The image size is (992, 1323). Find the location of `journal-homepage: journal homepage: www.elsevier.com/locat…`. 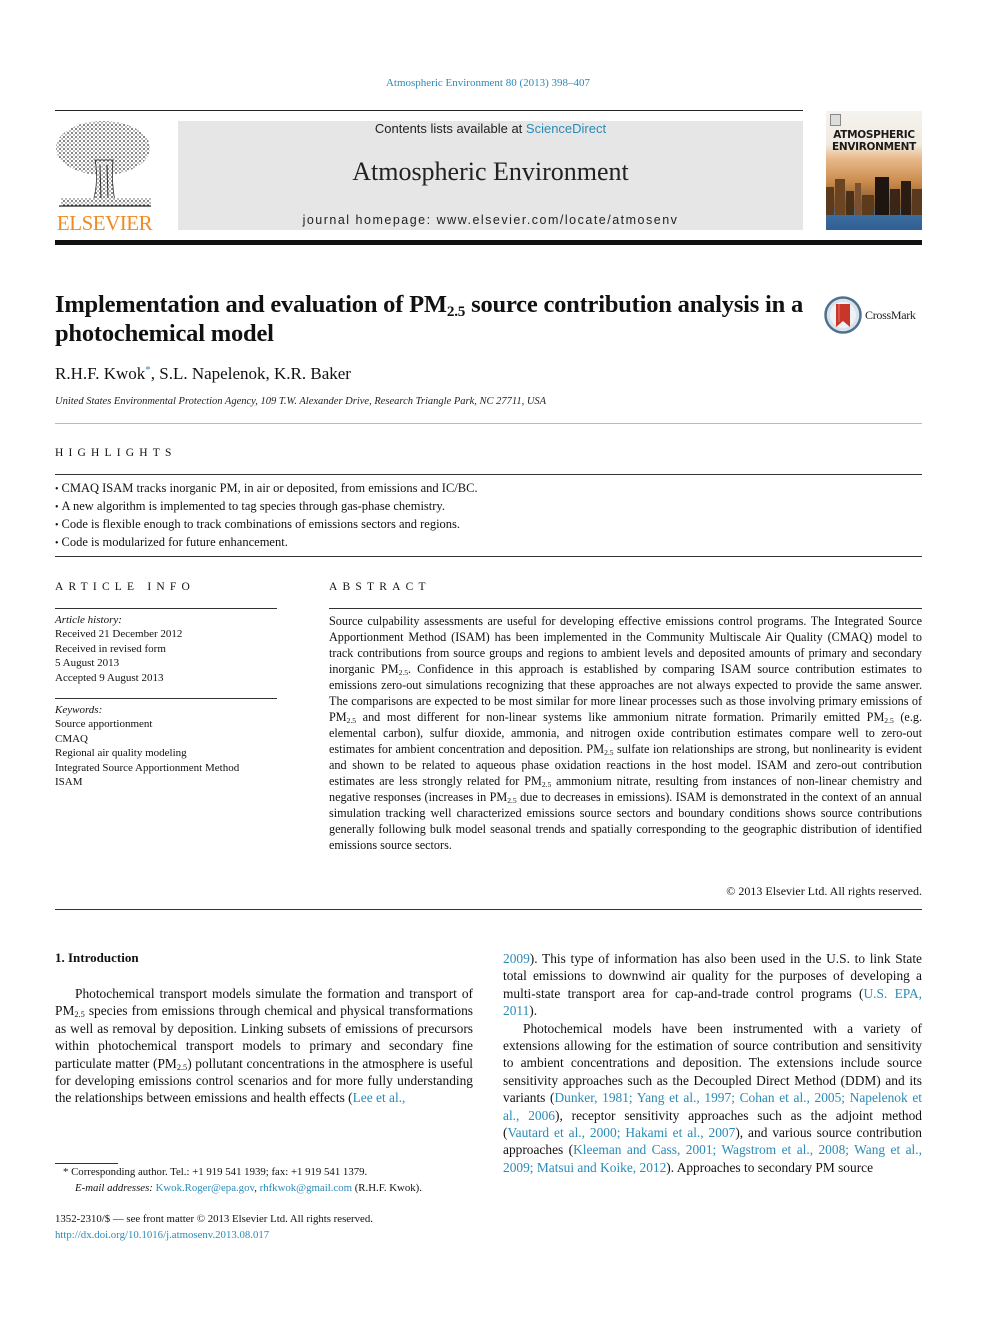

journal-homepage: journal homepage: www.elsevier.com/locat… is located at coordinates (490, 220).